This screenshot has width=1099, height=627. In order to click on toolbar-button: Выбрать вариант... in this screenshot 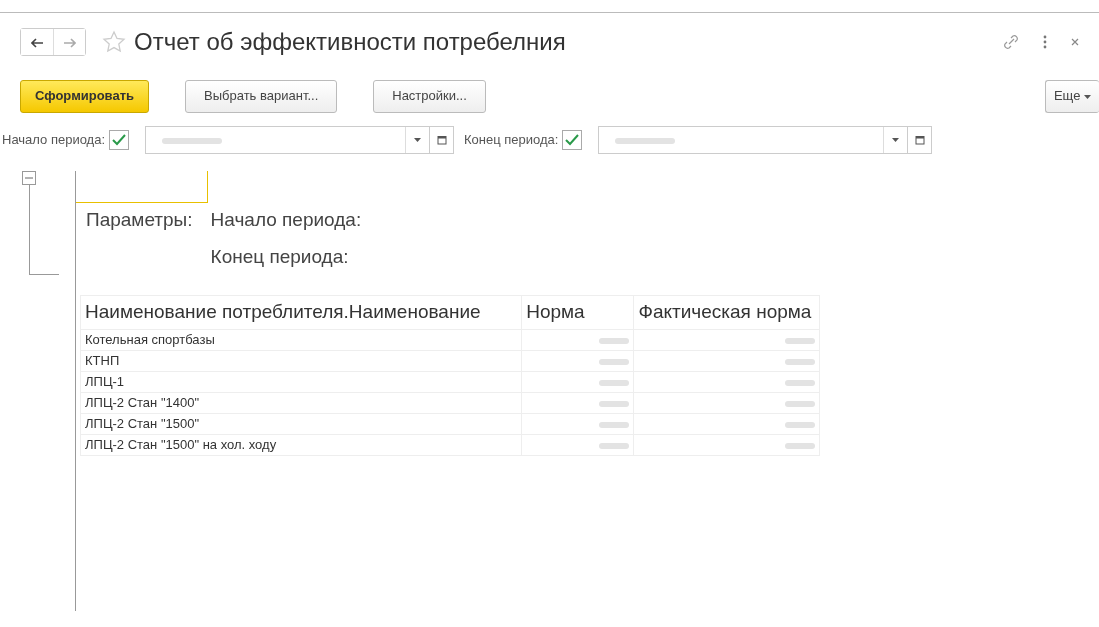, I will do `click(261, 96)`.